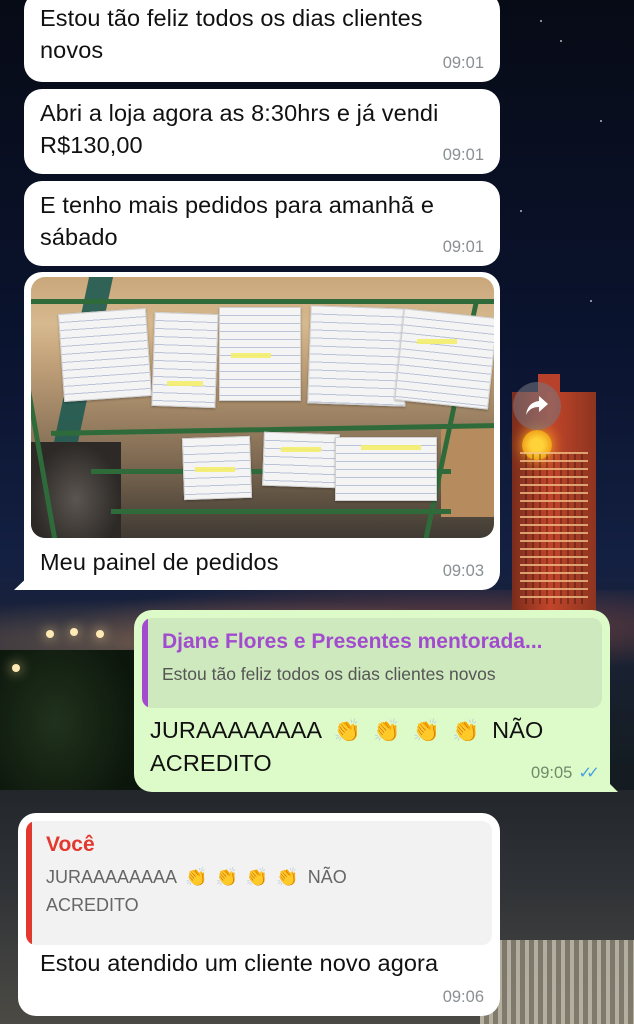  Describe the element at coordinates (360, 746) in the screenshot. I see `message-text: JURAAAAAAAA 👏 👏 👏 👏 NÃO ACREDITO` at that location.